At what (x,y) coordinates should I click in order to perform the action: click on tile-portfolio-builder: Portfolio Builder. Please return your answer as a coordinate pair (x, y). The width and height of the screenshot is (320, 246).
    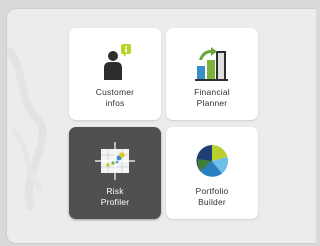
    Looking at the image, I should click on (212, 173).